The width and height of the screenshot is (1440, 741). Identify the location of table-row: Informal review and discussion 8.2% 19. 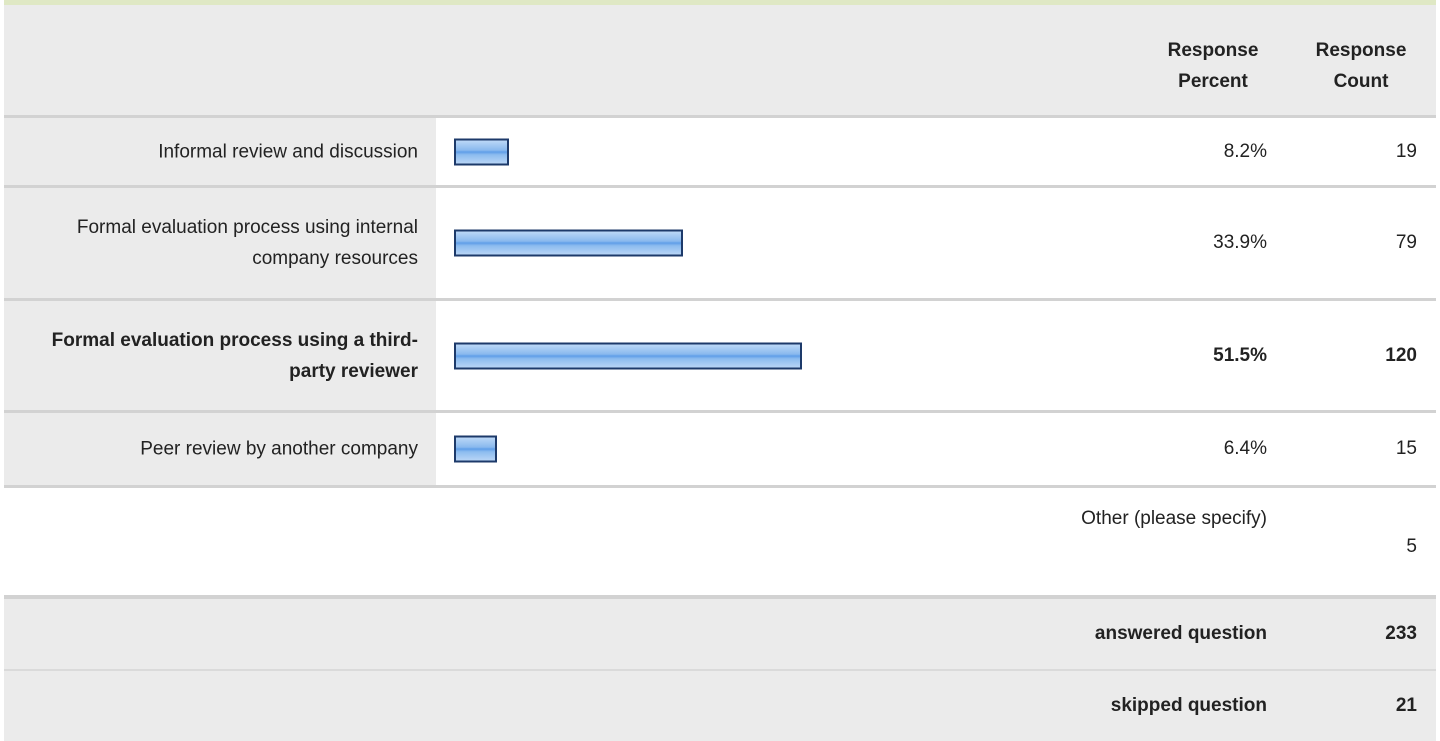
(720, 151).